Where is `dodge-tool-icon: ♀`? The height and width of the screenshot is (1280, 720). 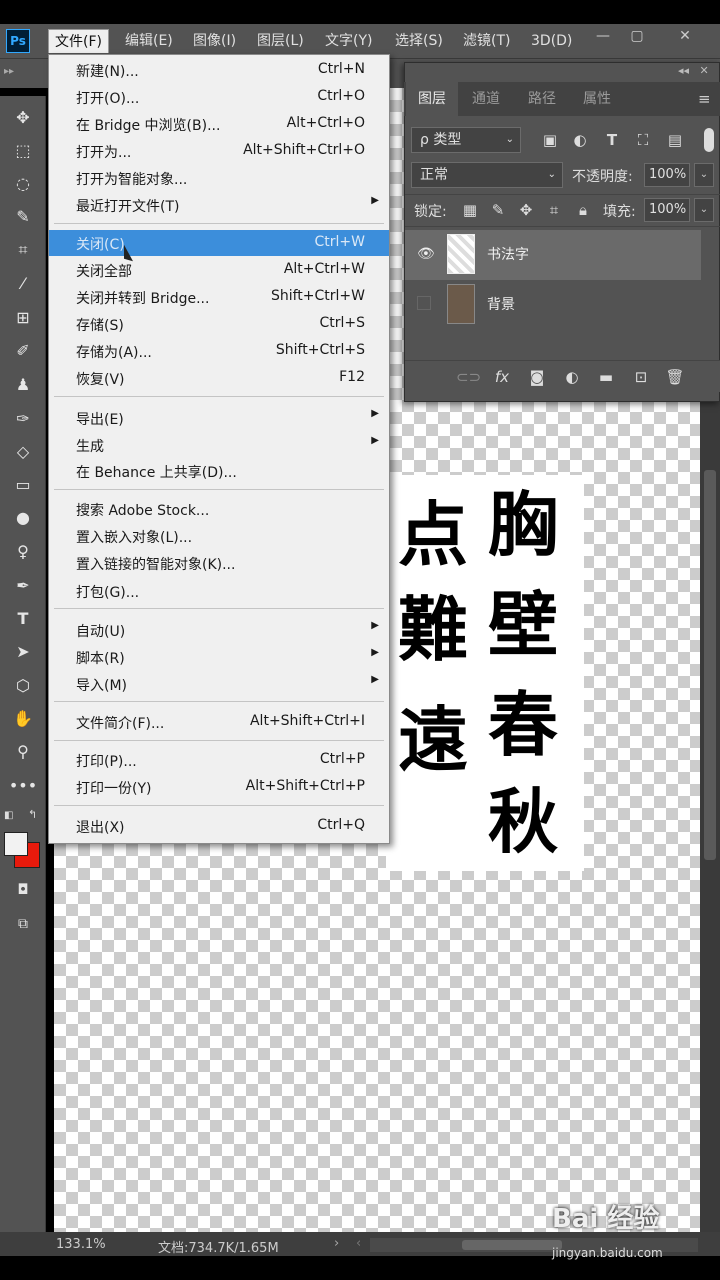
dodge-tool-icon: ♀ is located at coordinates (23, 552).